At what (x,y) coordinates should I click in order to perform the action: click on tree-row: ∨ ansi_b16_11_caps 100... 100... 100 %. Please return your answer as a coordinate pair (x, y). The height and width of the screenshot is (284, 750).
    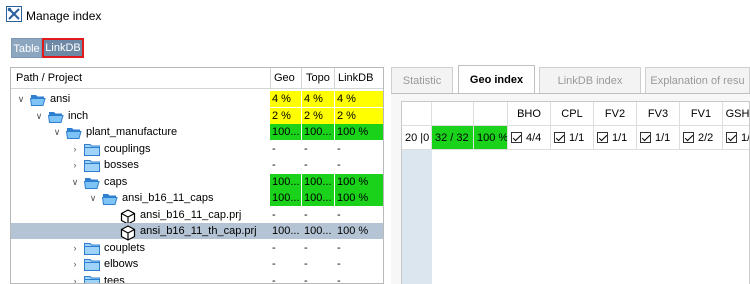
    Looking at the image, I should click on (197, 198).